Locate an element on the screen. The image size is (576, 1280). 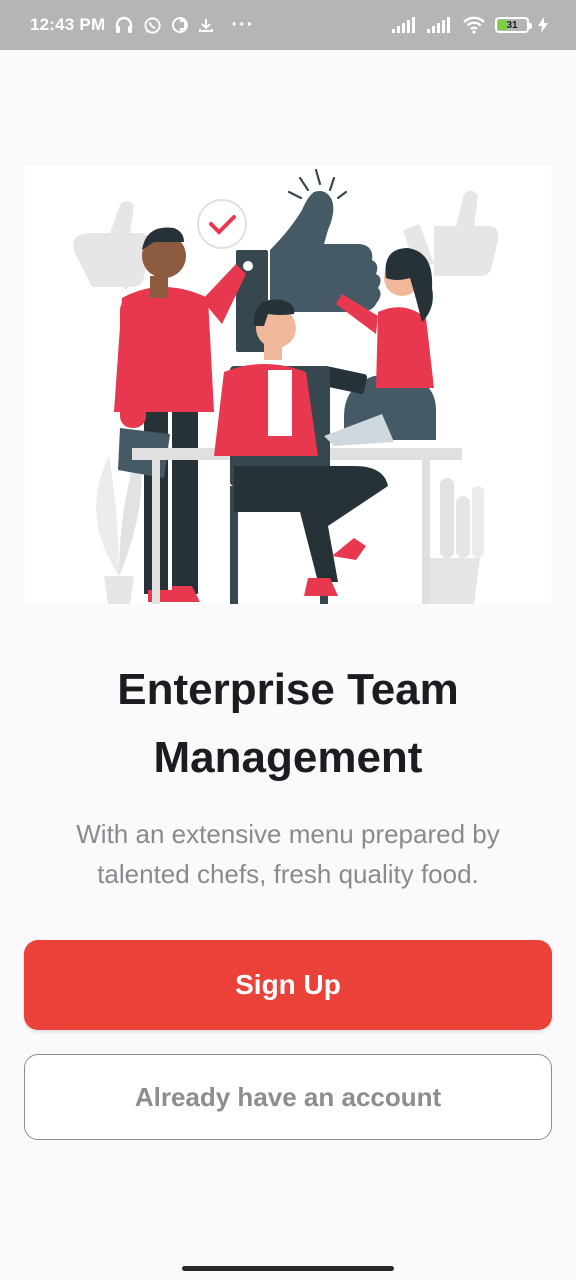
battery-level: 31 is located at coordinates (512, 25).